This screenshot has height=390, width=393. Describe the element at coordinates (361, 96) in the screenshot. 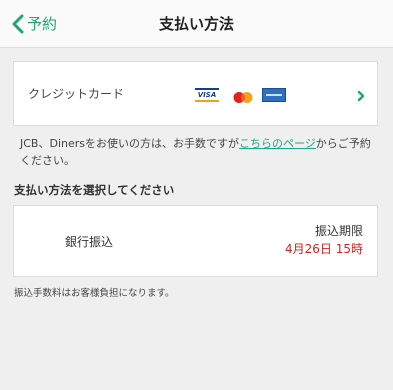

I see `chevron-right-icon` at that location.